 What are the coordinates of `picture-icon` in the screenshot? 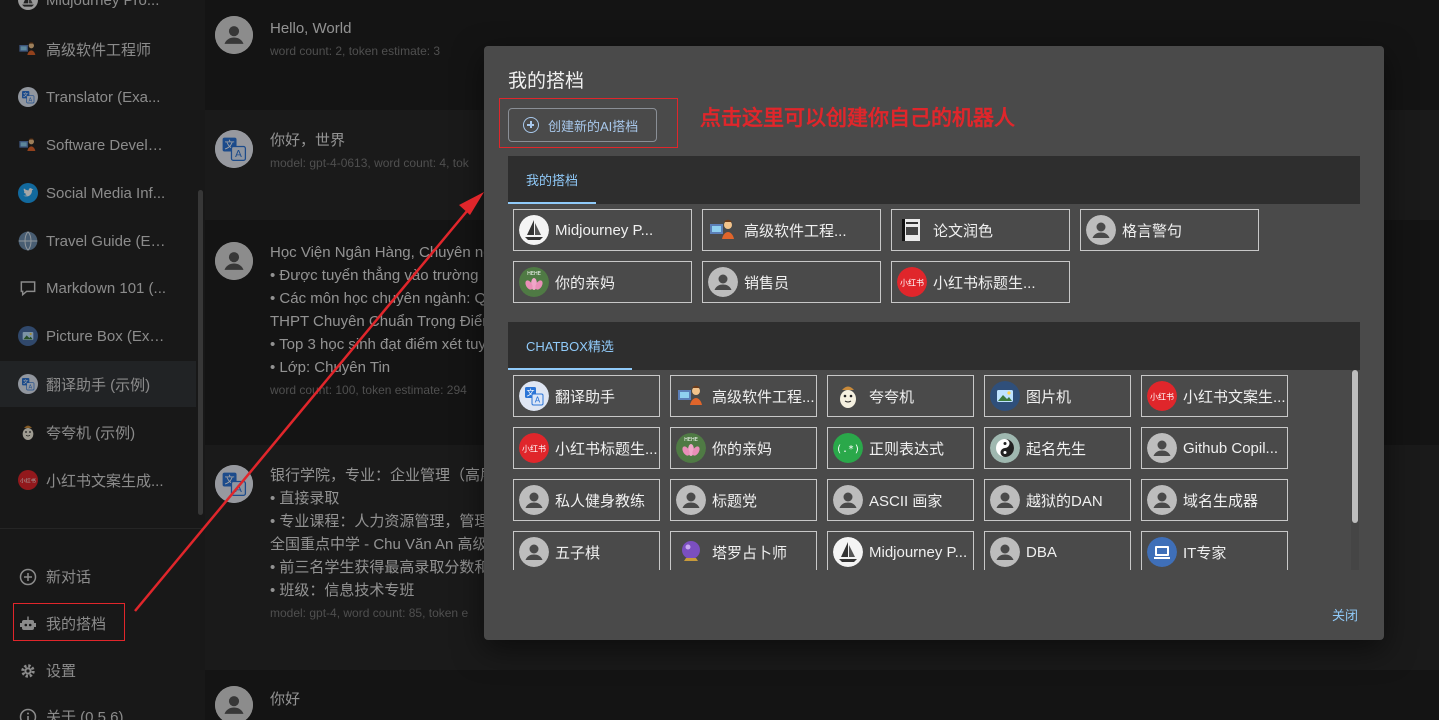 It's located at (1005, 396).